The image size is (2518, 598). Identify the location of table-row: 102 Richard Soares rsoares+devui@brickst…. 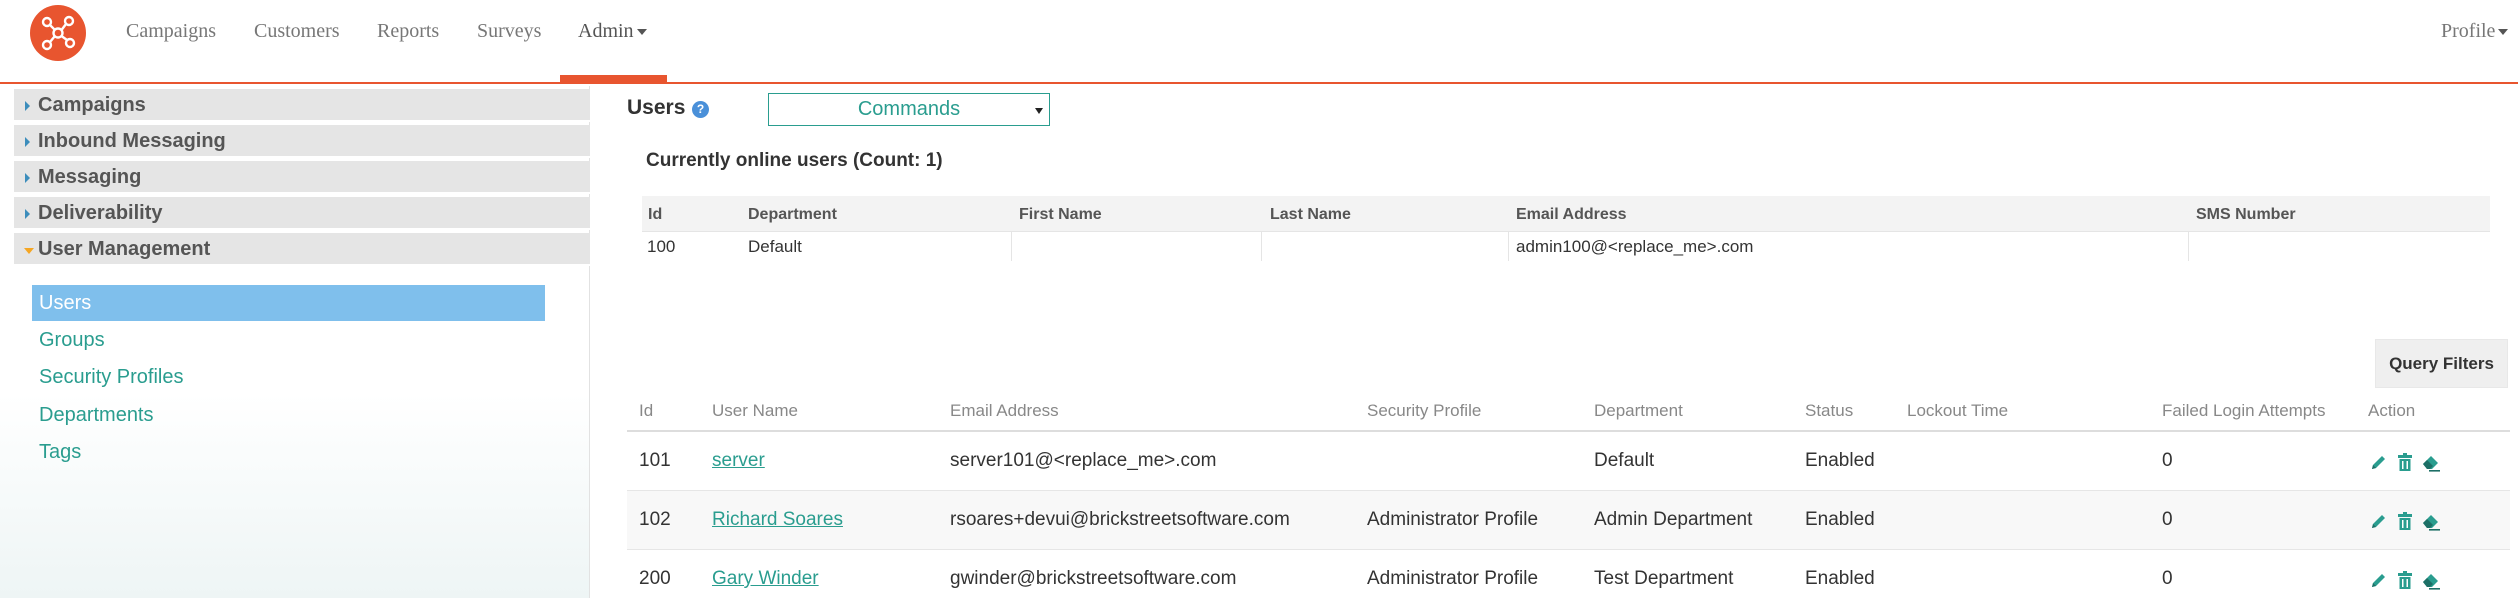
(1568, 520).